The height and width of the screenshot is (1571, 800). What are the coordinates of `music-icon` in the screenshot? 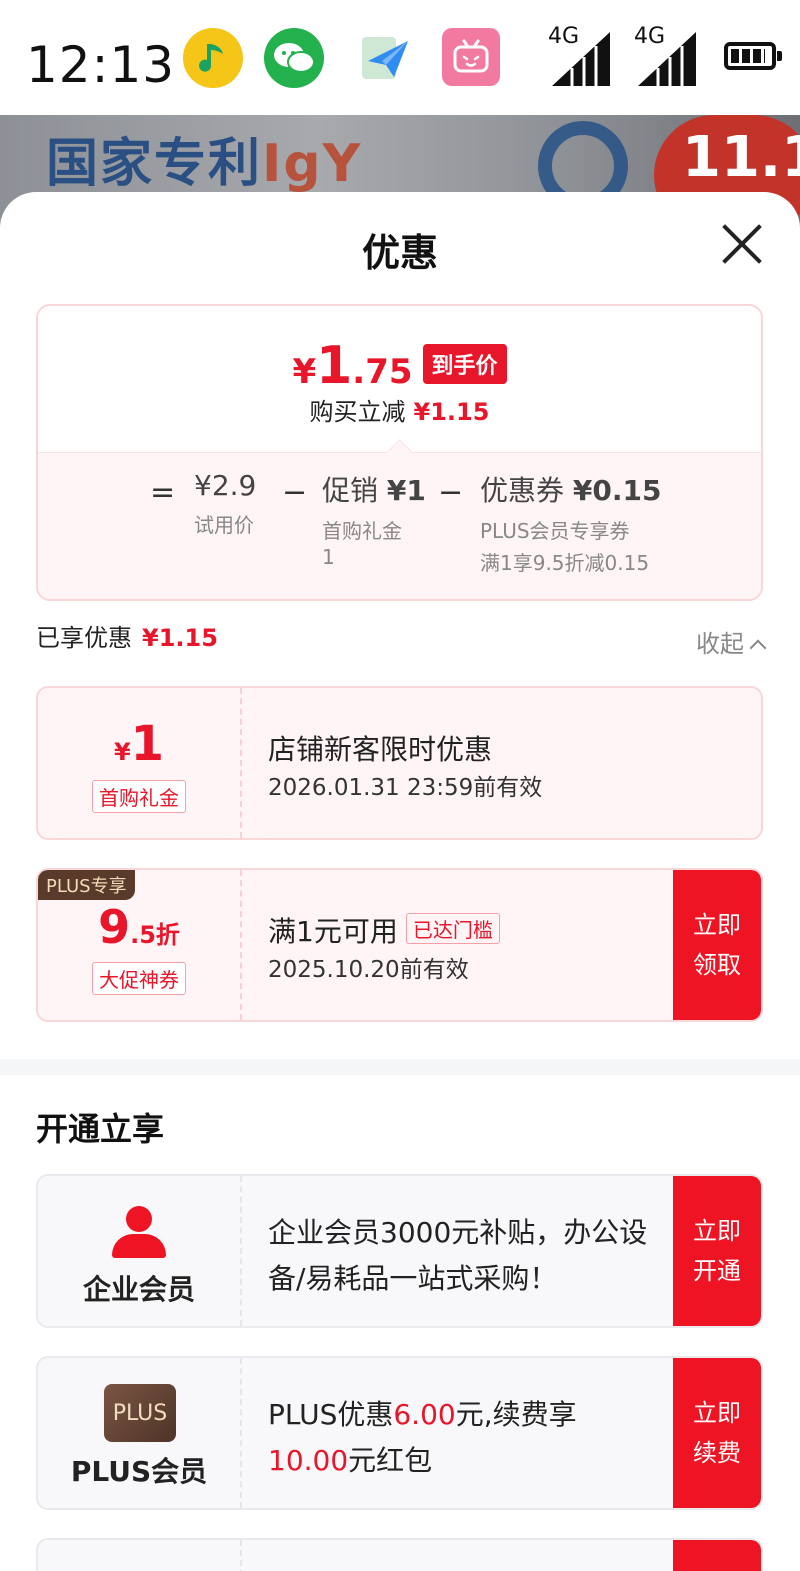 It's located at (213, 58).